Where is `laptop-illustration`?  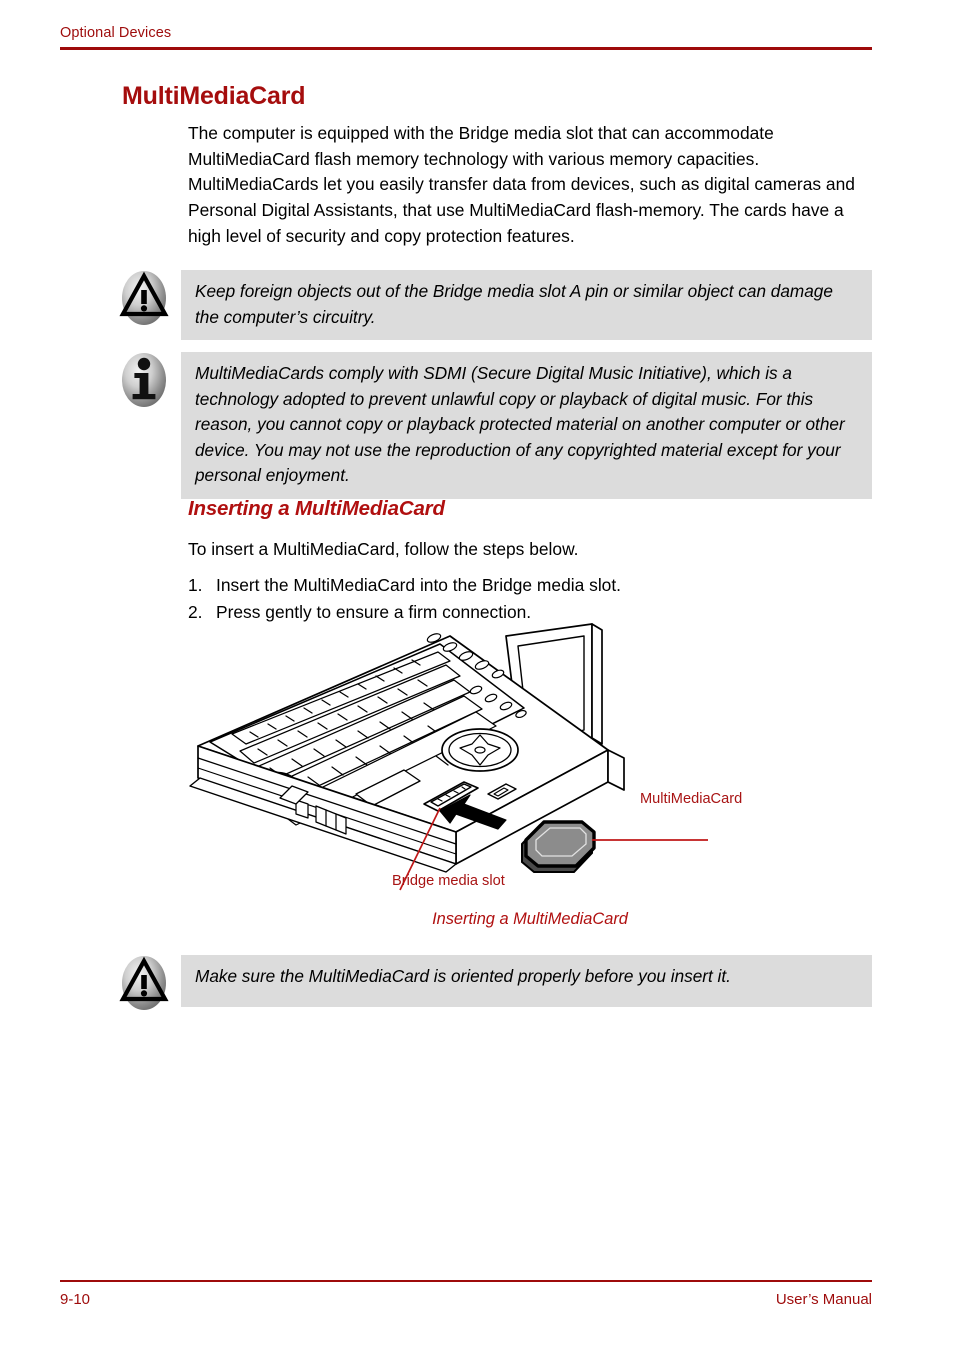
laptop-illustration is located at coordinates (448, 757).